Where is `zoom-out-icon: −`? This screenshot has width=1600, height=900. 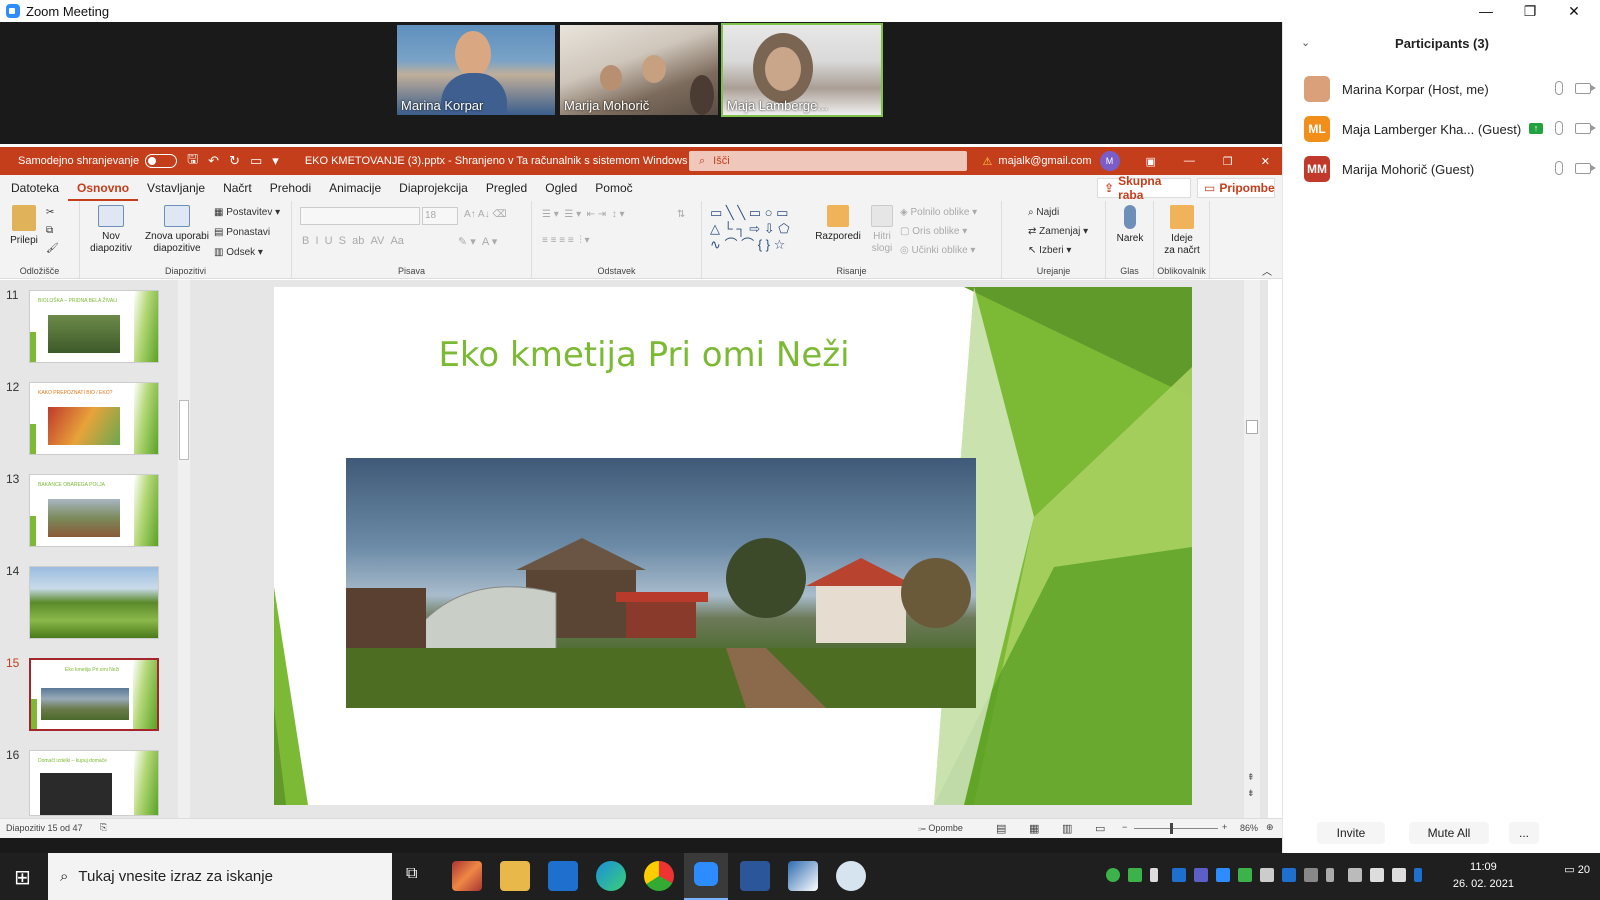 zoom-out-icon: − is located at coordinates (1124, 827).